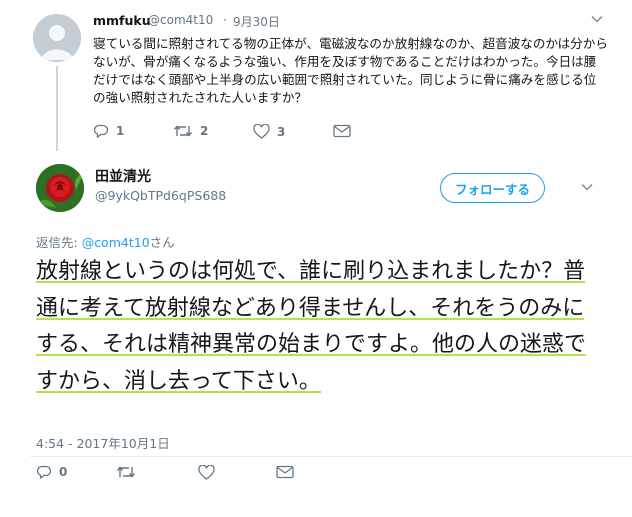  I want to click on parent-like-button: 3, so click(269, 131).